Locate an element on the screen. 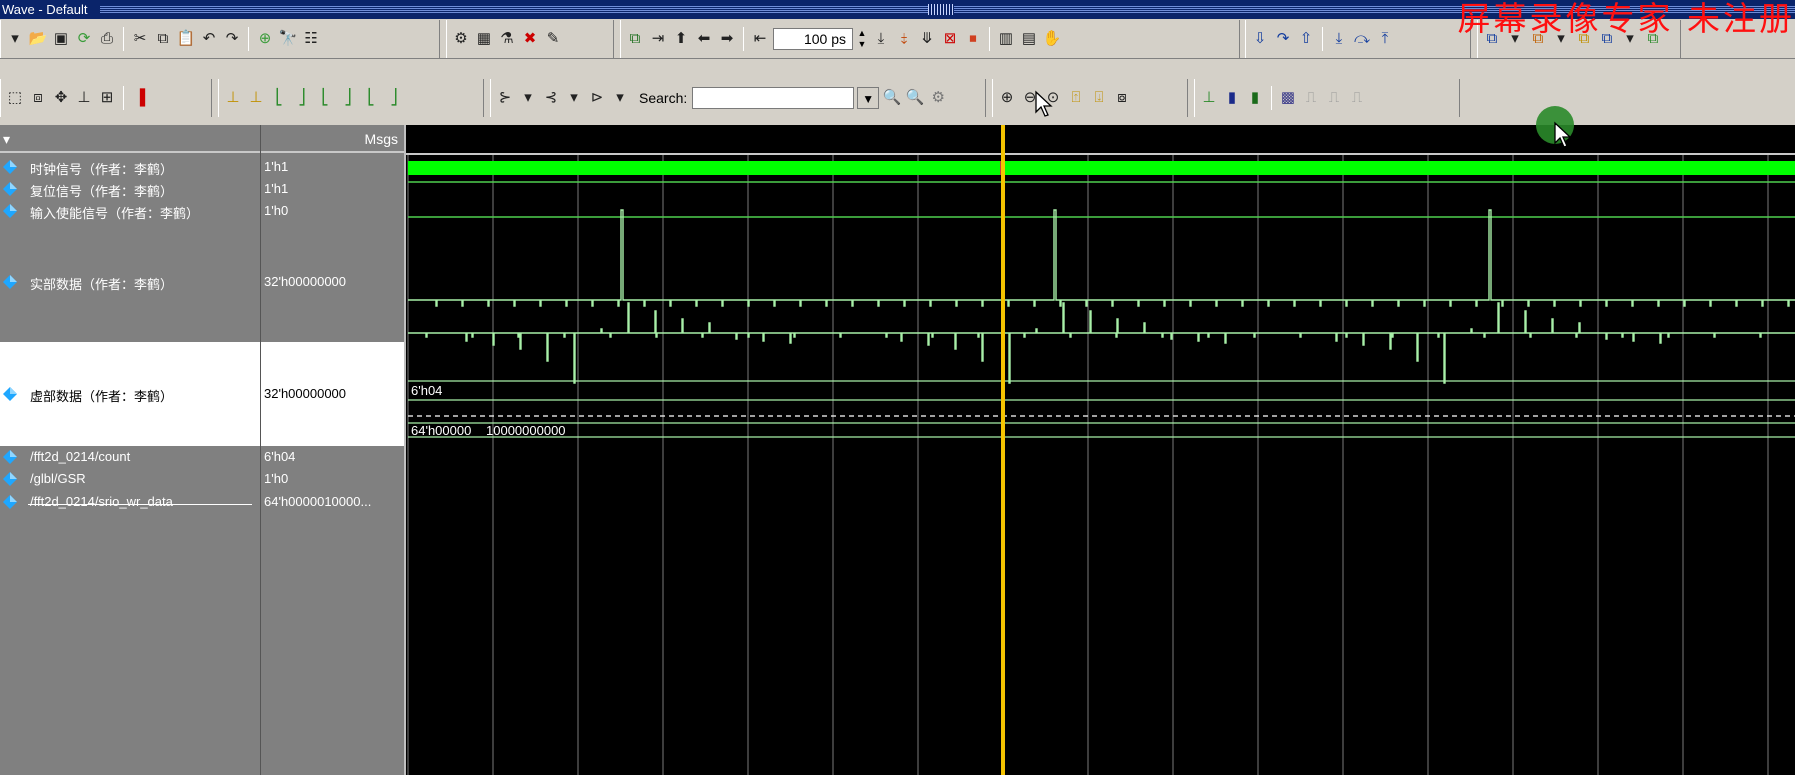 This screenshot has width=1795, height=775. redo-icon: ↷ is located at coordinates (232, 39).